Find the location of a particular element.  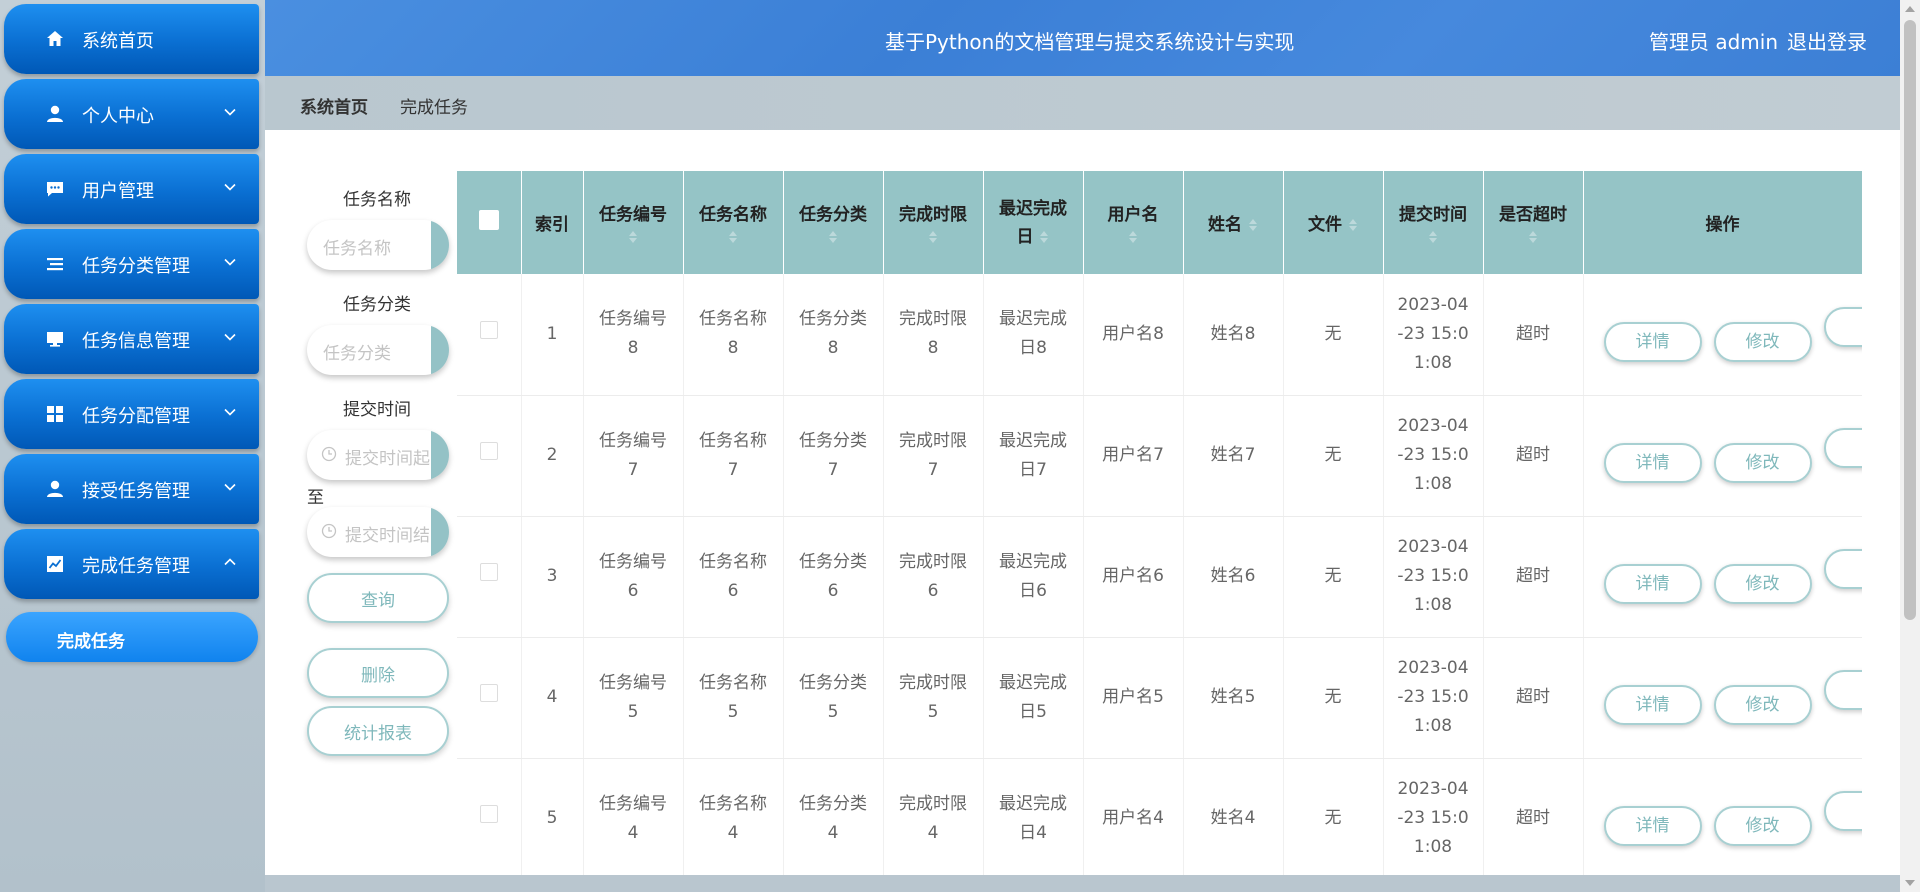

cell-line: 6 is located at coordinates (933, 590).